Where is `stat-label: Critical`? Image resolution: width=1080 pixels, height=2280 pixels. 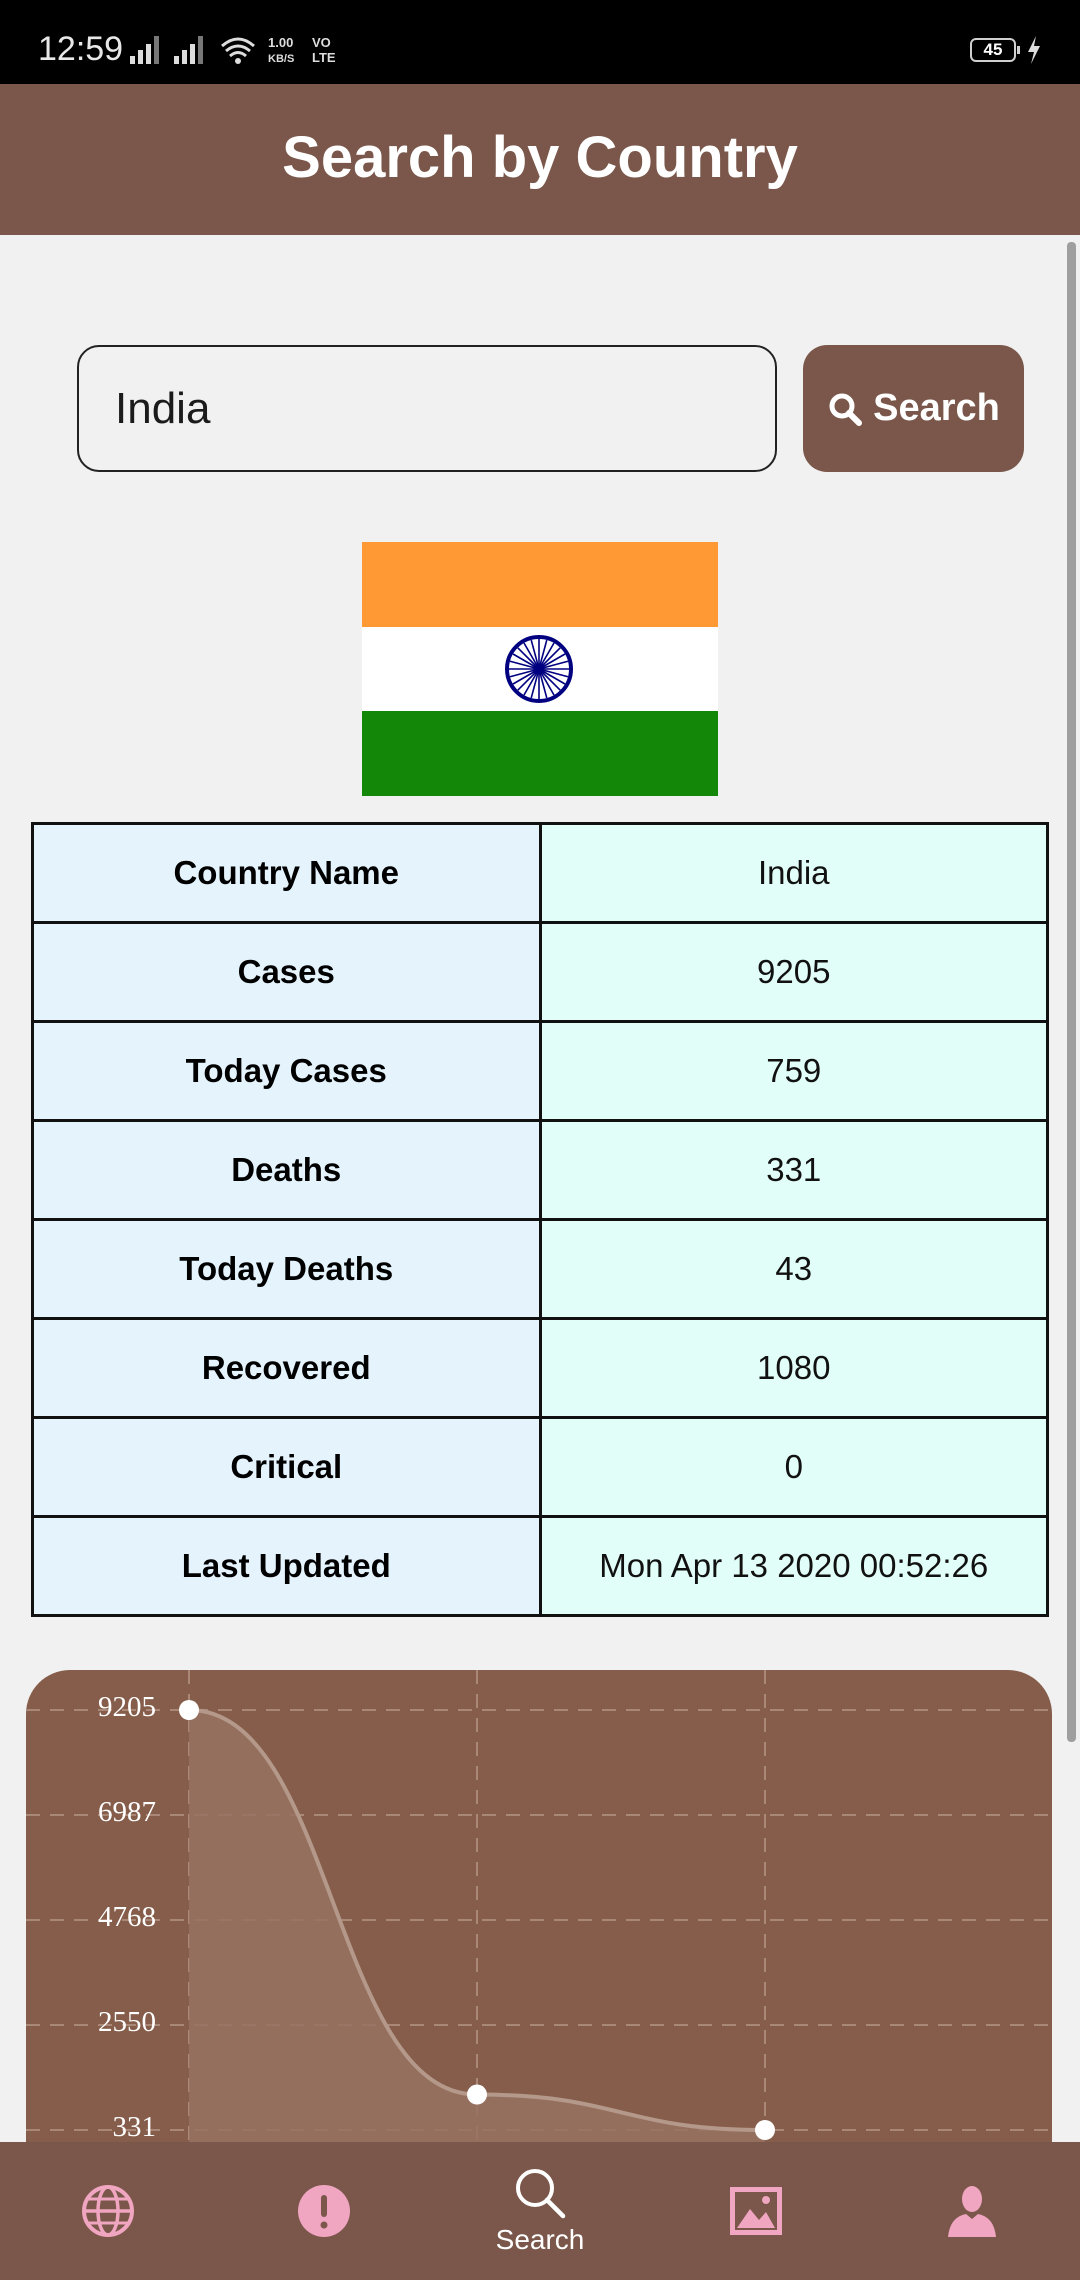
stat-label: Critical is located at coordinates (286, 1467).